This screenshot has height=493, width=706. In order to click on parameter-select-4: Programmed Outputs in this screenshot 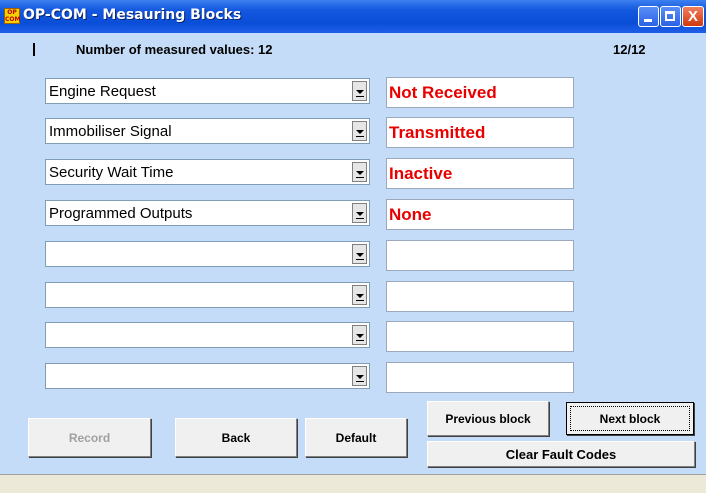, I will do `click(207, 213)`.